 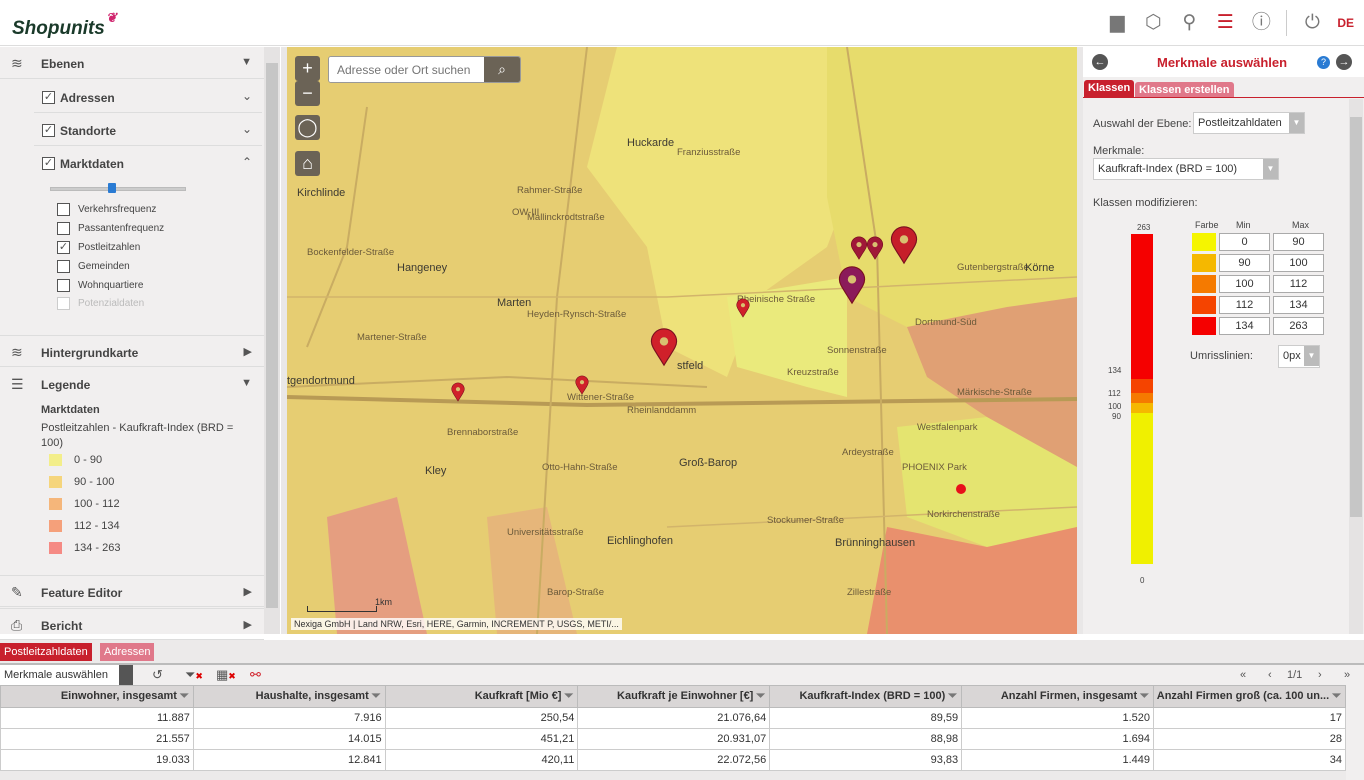 I want to click on locate-button: ◯, so click(x=307, y=127).